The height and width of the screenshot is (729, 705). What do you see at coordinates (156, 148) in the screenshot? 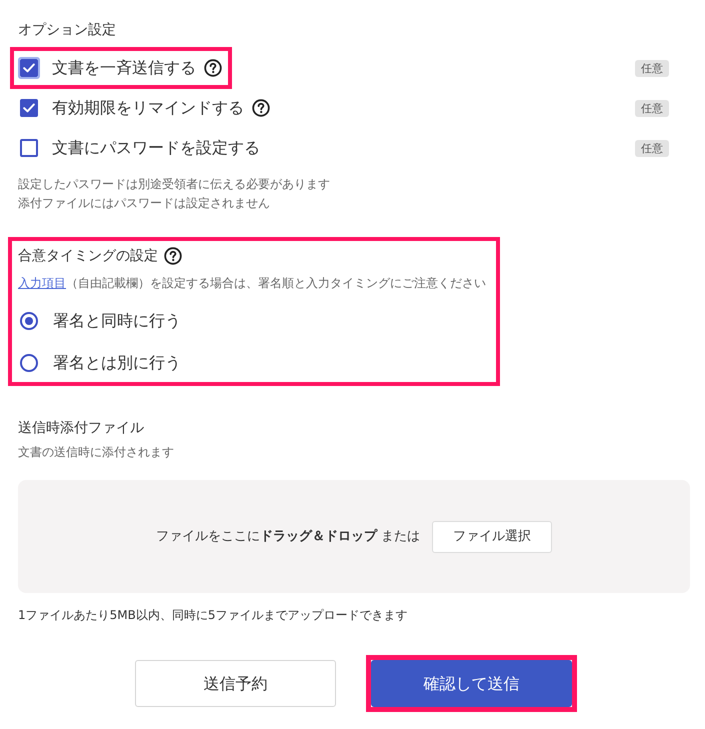
I see `option-label: 文書にパスワードを設定する` at bounding box center [156, 148].